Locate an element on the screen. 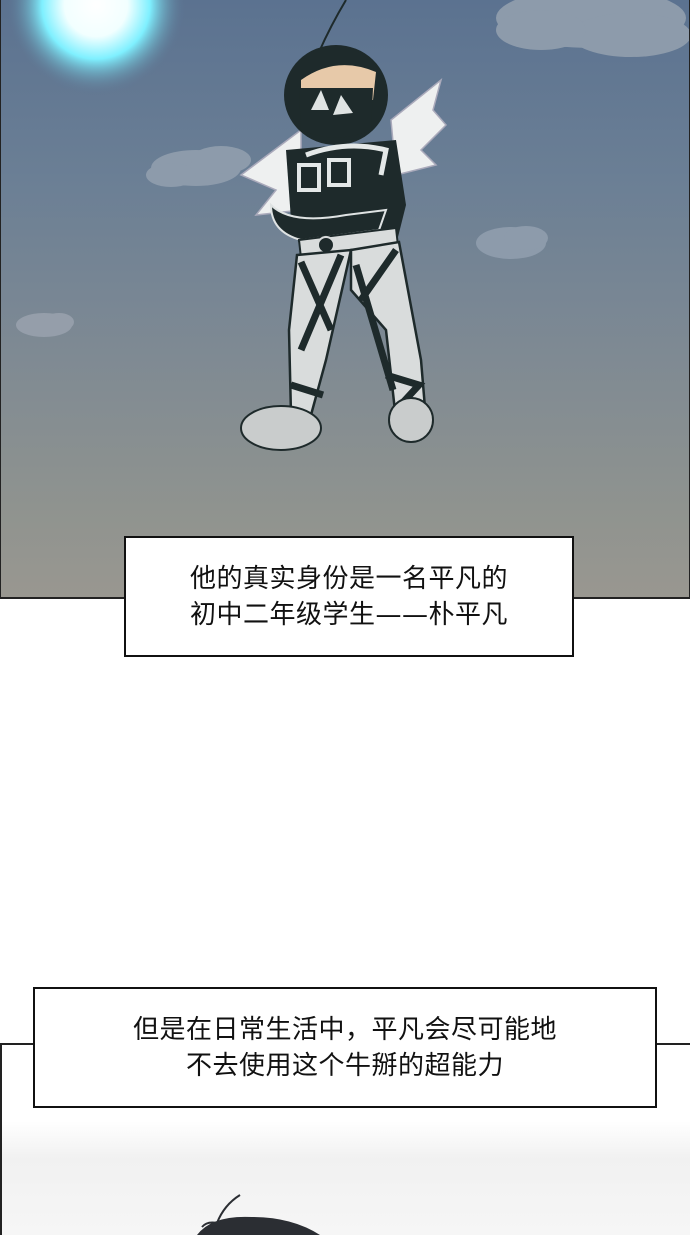 The width and height of the screenshot is (690, 1235). caption-box-daily-life: 但是在日常生活中，平凡会尽可能地 不去使用这个牛掰的超能力 is located at coordinates (345, 1047).